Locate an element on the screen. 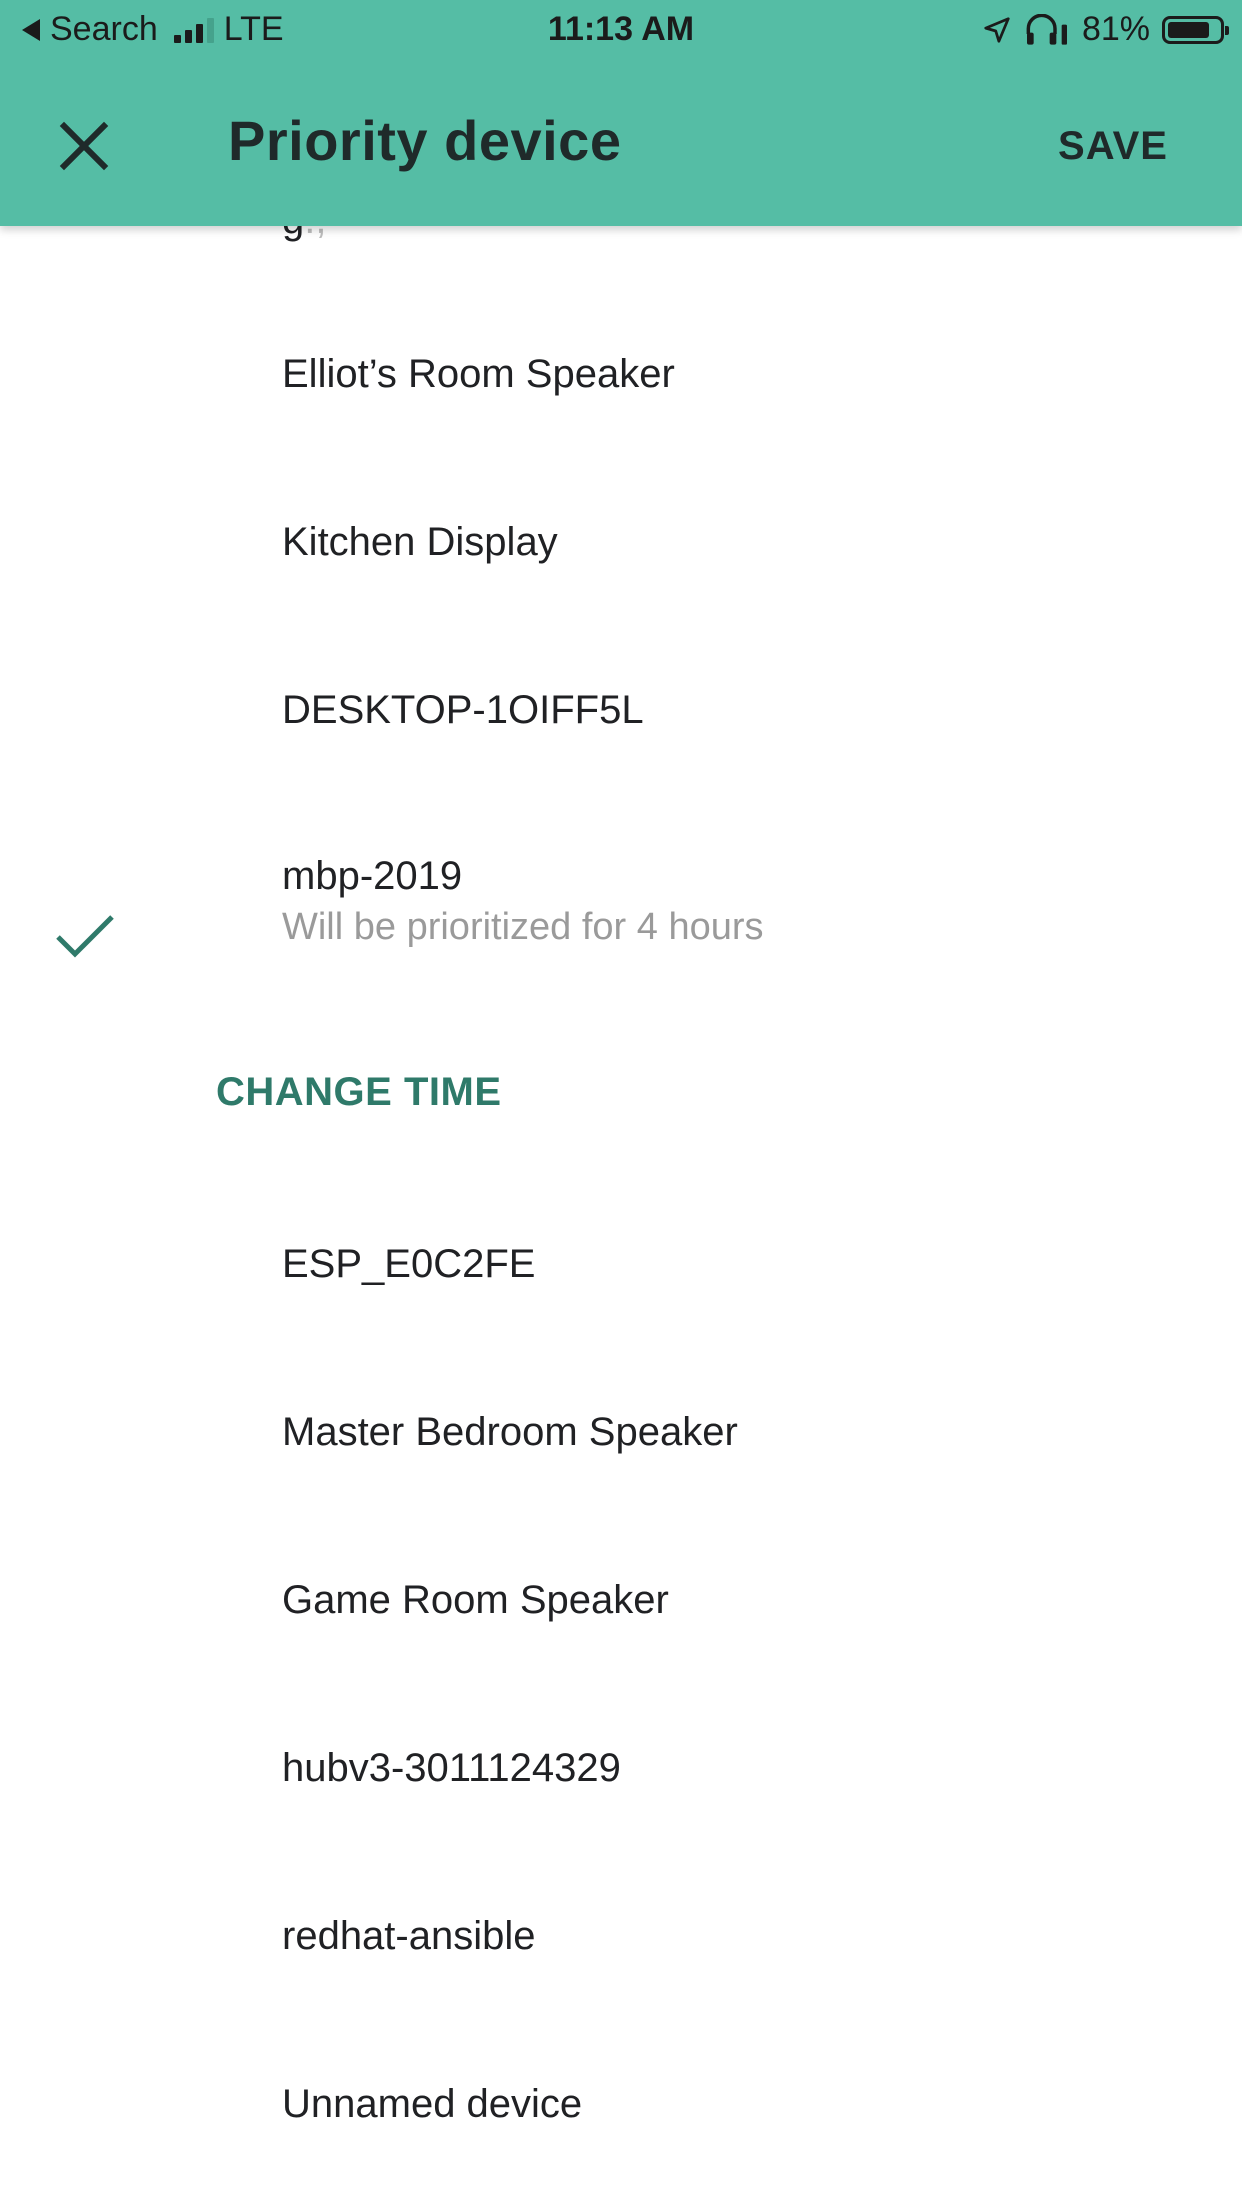 This screenshot has width=1242, height=2208. device-name: Game Room Speaker is located at coordinates (475, 1600).